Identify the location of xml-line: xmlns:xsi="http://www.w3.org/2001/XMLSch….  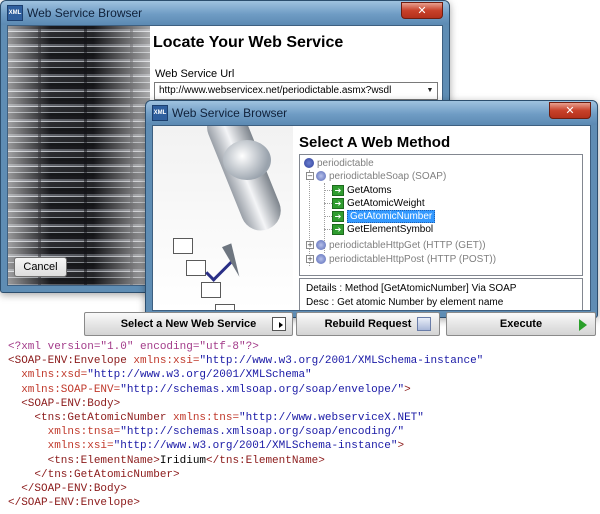
(245, 446).